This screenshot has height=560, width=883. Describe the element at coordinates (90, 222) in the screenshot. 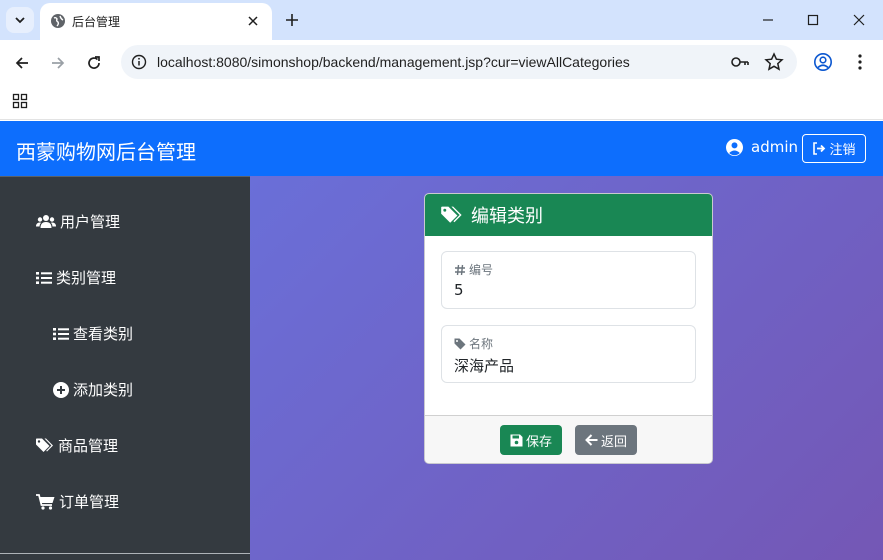

I see `sidebar-item-label: 用户管理` at that location.